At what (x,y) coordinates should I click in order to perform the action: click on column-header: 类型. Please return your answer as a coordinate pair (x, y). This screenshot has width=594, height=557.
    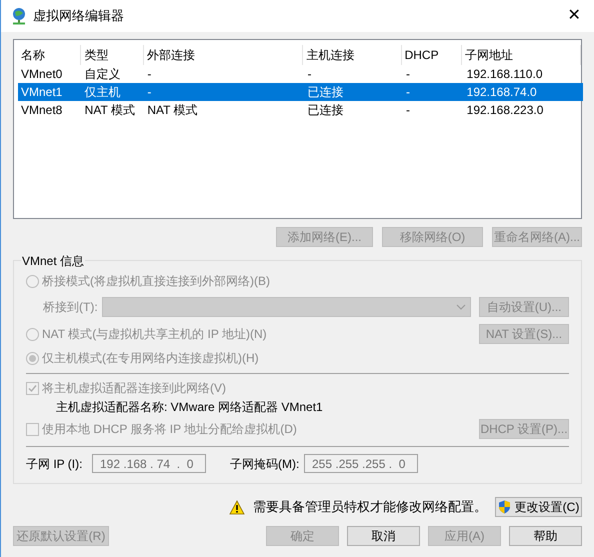
    Looking at the image, I should click on (112, 55).